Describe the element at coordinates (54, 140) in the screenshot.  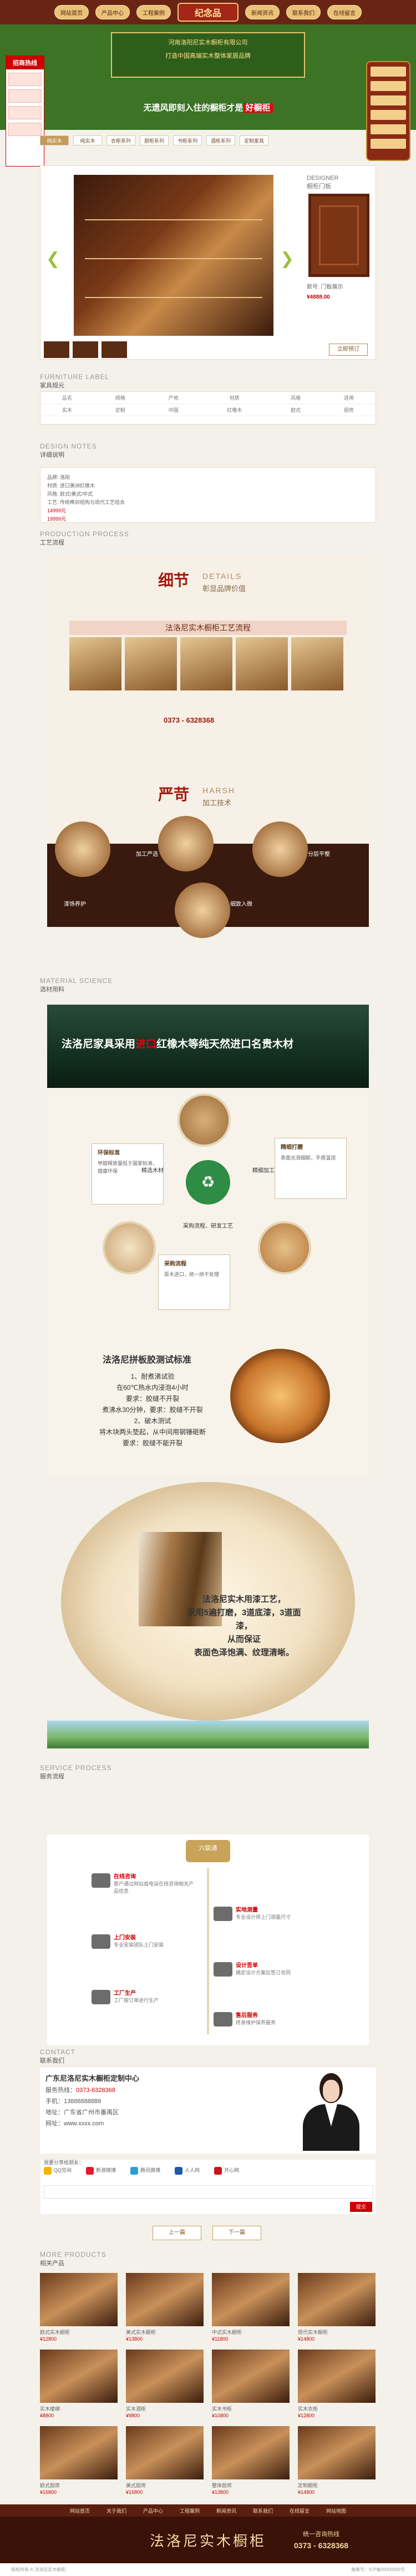
I see `tab-1: 纯实木` at that location.